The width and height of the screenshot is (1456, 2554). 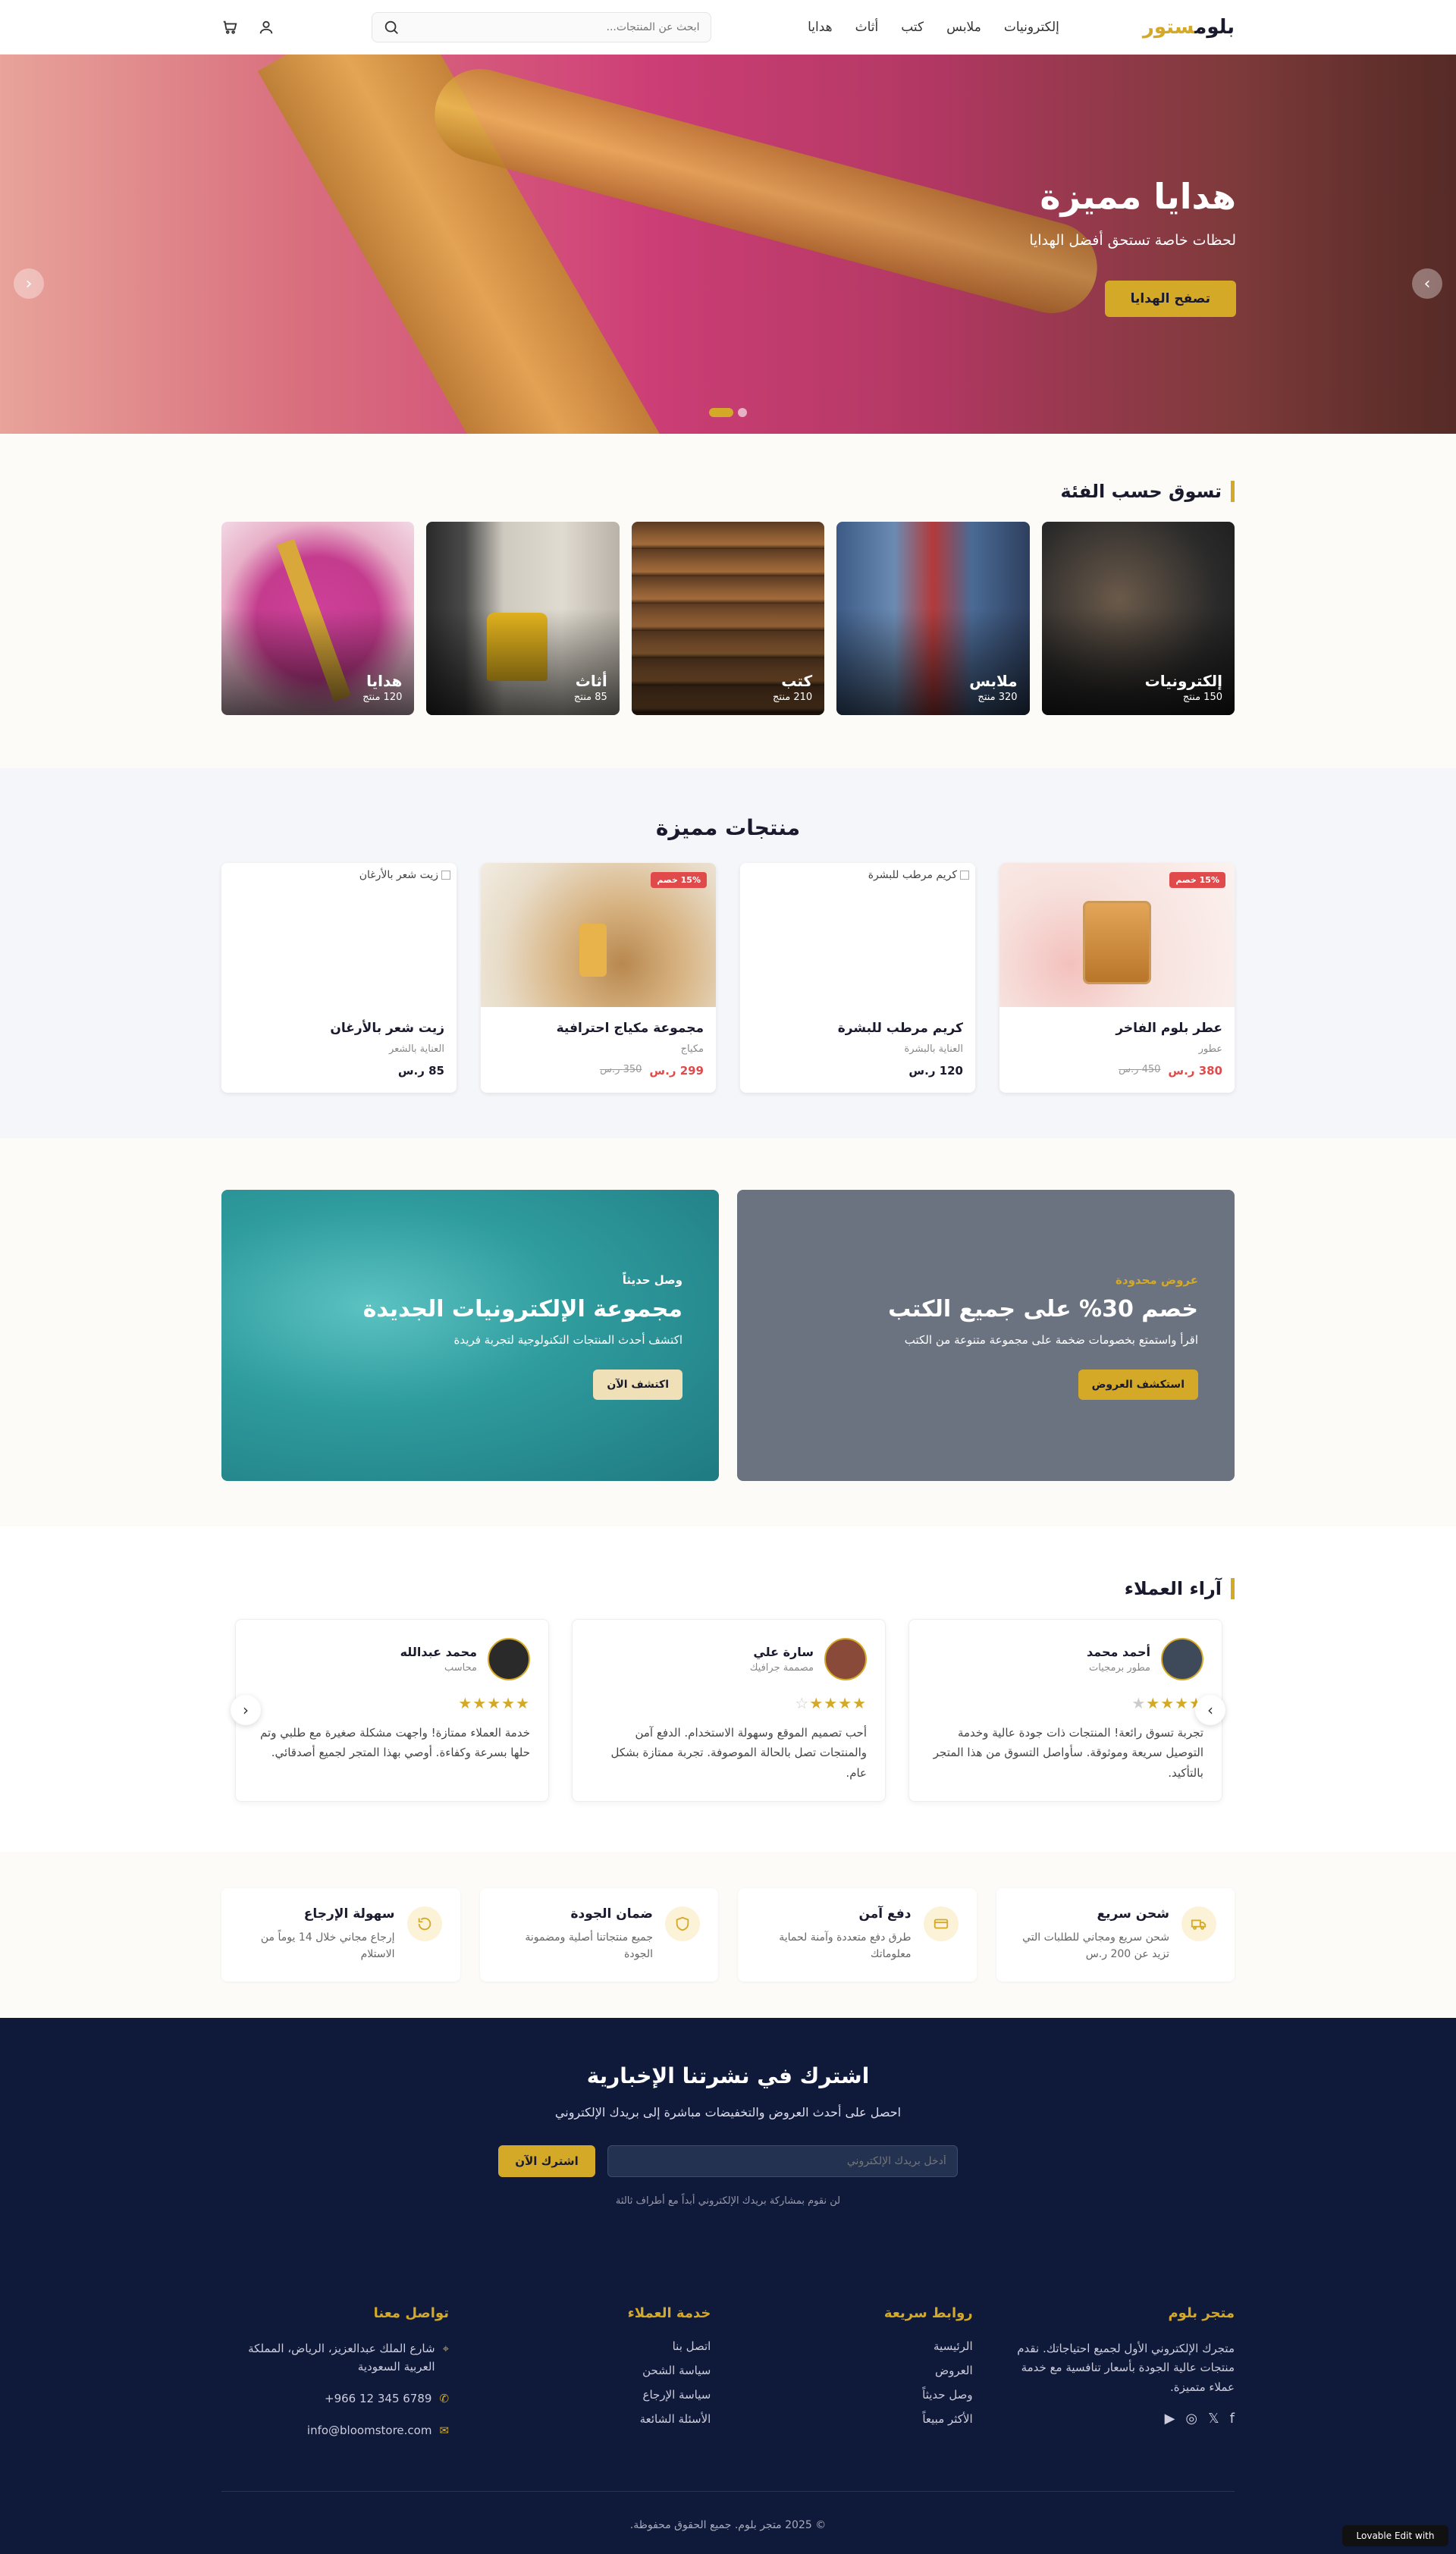 I want to click on promo-title: خصم 30% على جميع الكتب, so click(x=1043, y=1309).